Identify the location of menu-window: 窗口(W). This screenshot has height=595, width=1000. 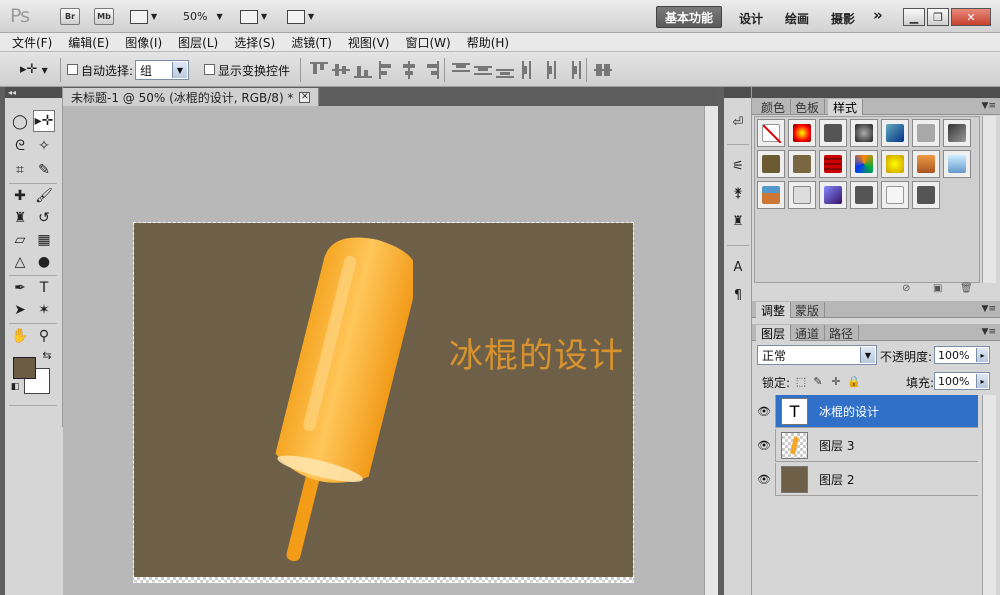
(427, 42).